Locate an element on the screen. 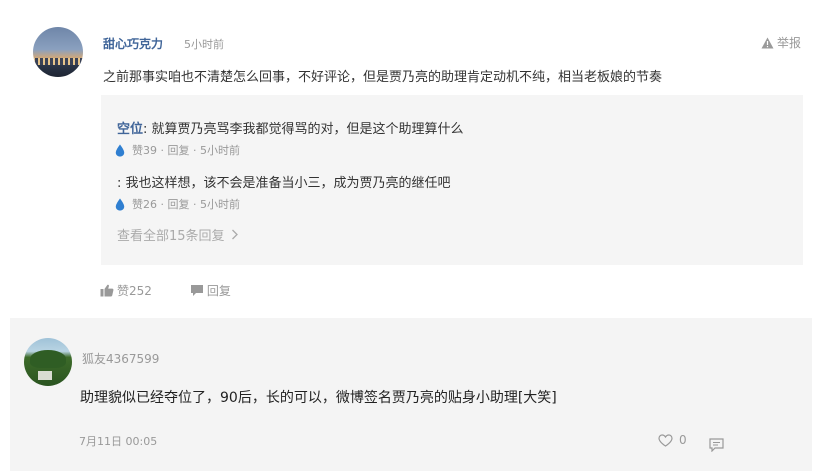 The image size is (822, 471). report-label: 举报 is located at coordinates (789, 43).